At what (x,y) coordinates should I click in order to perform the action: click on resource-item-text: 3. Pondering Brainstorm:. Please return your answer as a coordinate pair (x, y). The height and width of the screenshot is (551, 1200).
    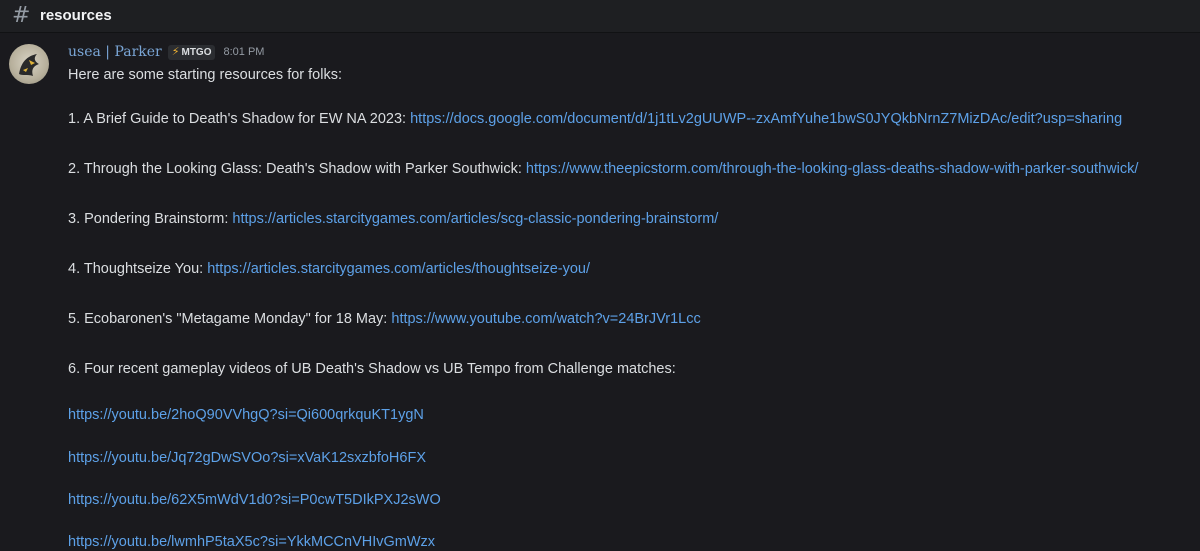
    Looking at the image, I should click on (150, 219).